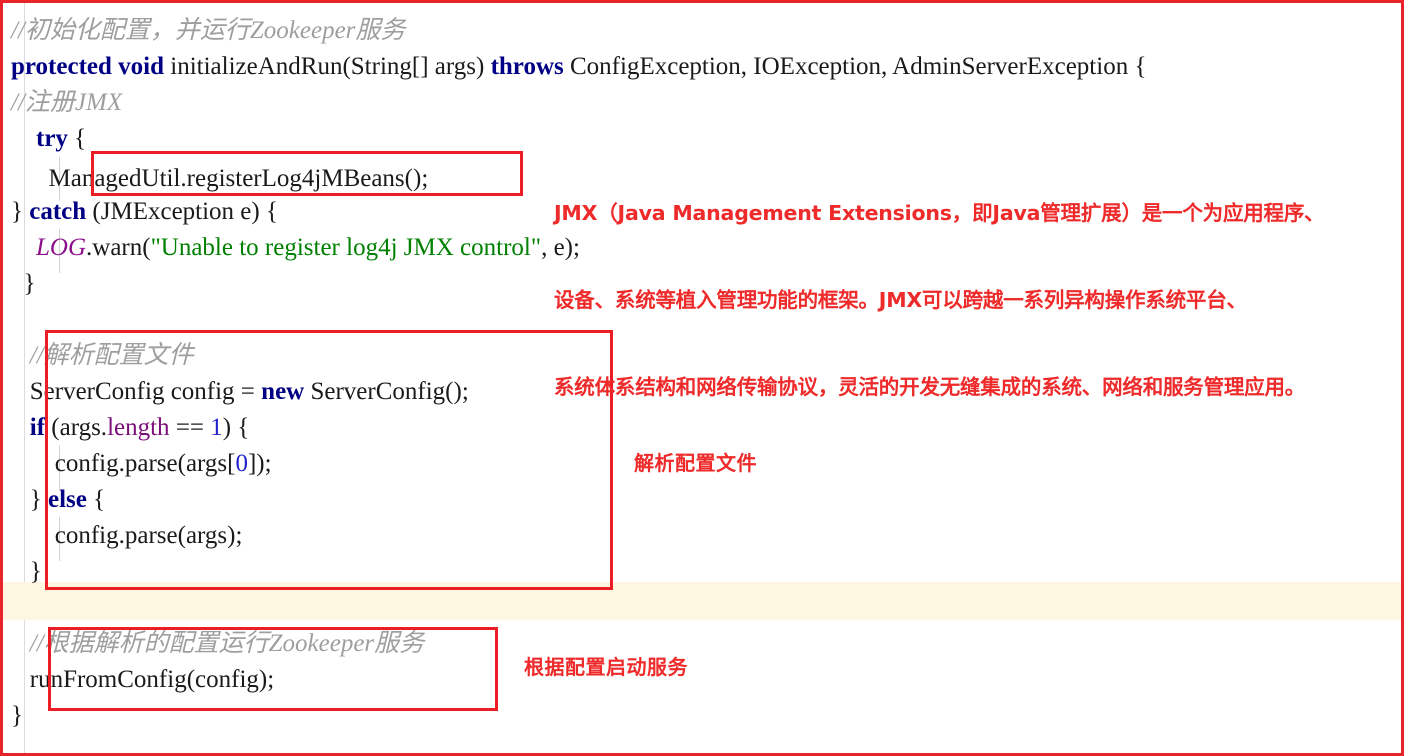 The image size is (1404, 756). I want to click on try-open-brace: {, so click(77, 138).